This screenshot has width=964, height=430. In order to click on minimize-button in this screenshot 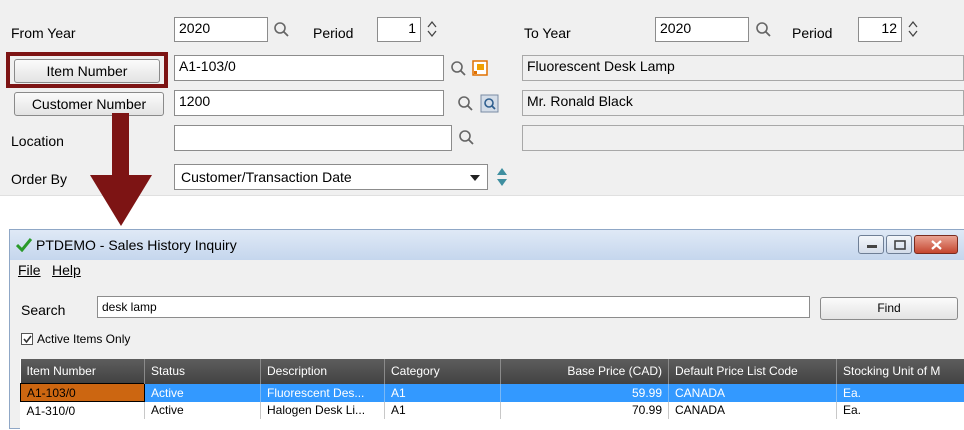, I will do `click(871, 244)`.